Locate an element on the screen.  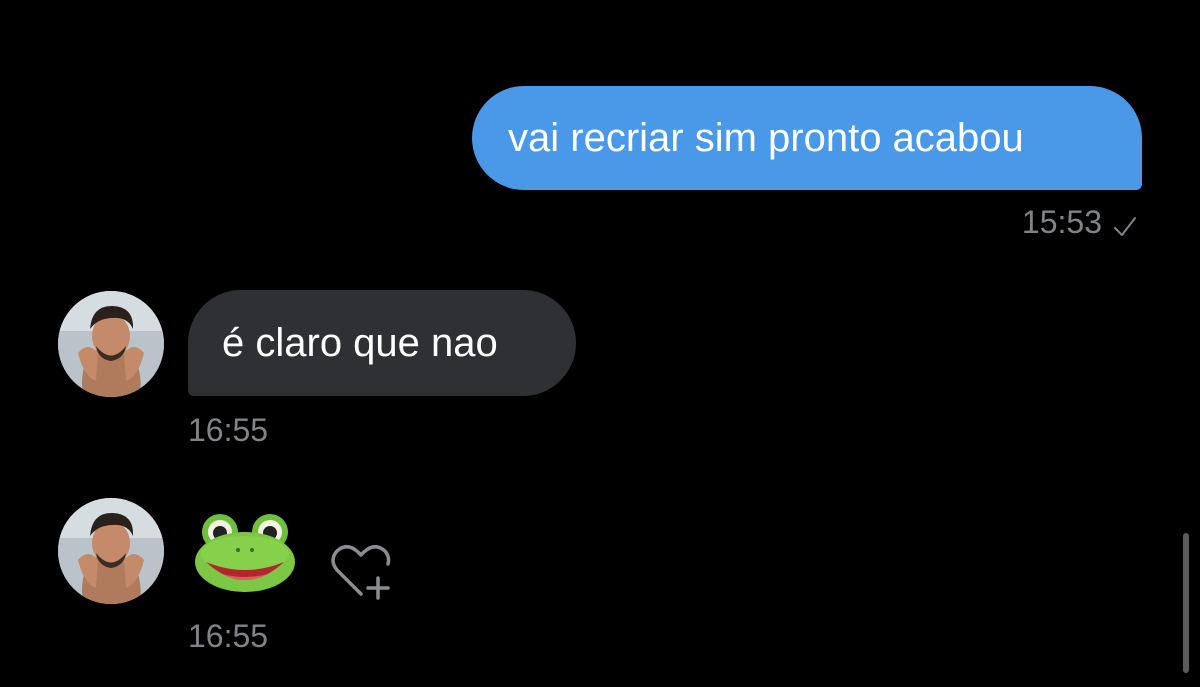
scrollbar is located at coordinates (1186, 603).